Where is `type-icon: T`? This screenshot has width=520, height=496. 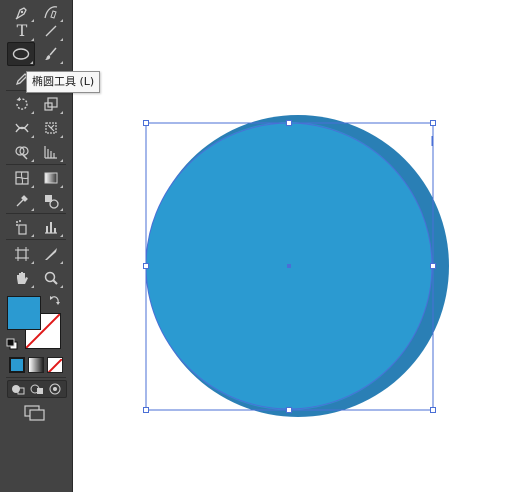 type-icon: T is located at coordinates (22, 30).